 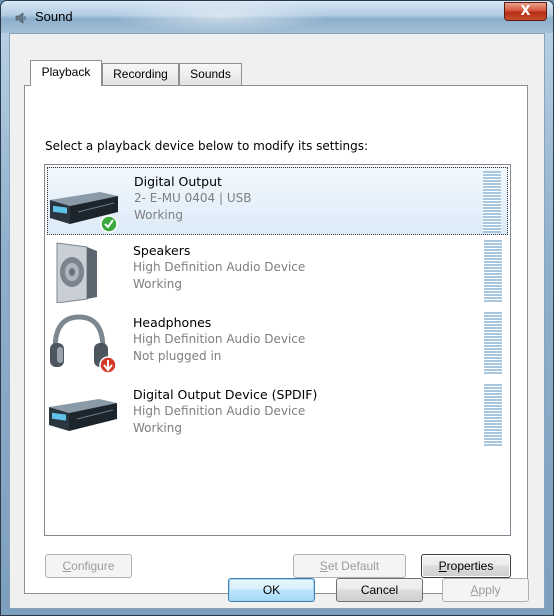 I want to click on tab-recording-label: Recording, so click(x=140, y=74).